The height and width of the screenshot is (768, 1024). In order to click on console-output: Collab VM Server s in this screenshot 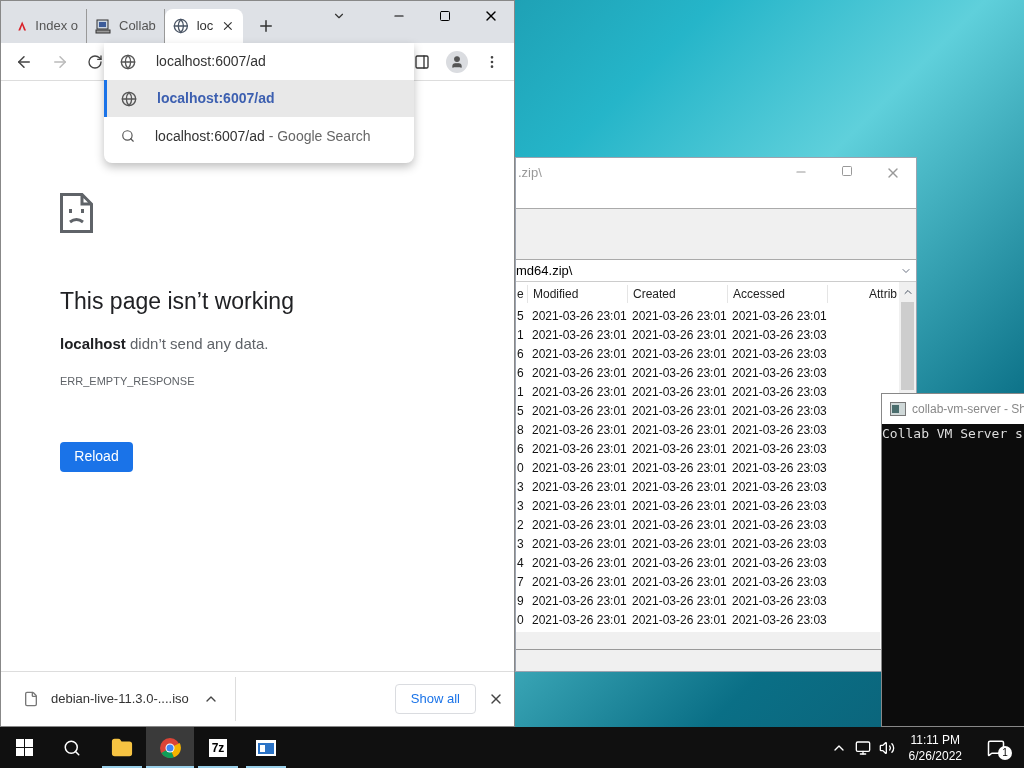, I will do `click(953, 434)`.